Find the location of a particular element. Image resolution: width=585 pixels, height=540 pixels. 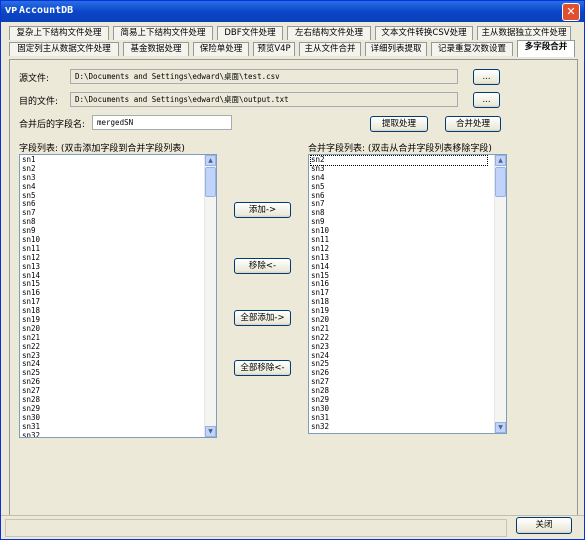

tab-detail-list-extract: 详细列表提取 is located at coordinates (396, 49).